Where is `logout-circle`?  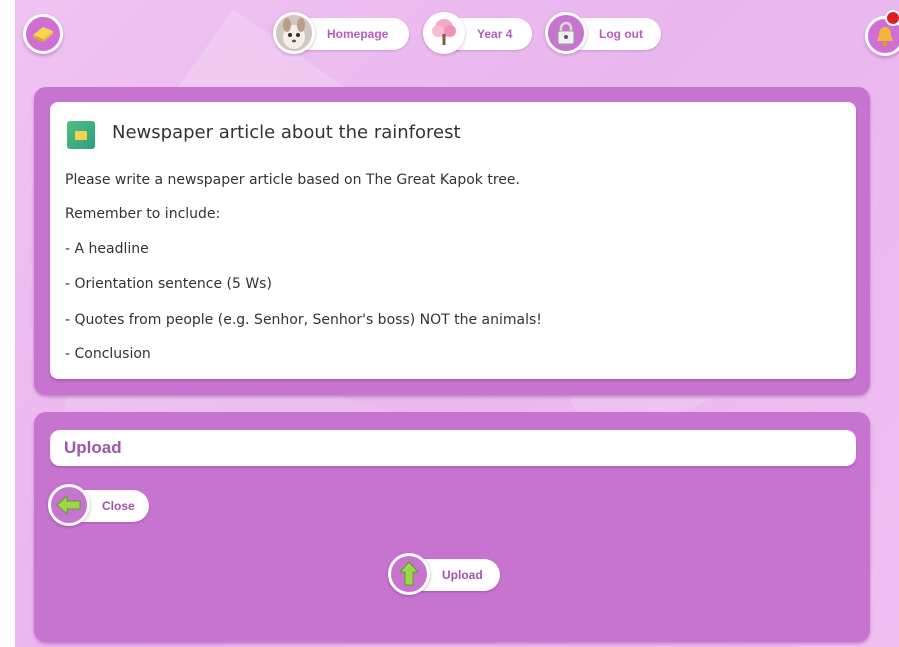
logout-circle is located at coordinates (566, 33).